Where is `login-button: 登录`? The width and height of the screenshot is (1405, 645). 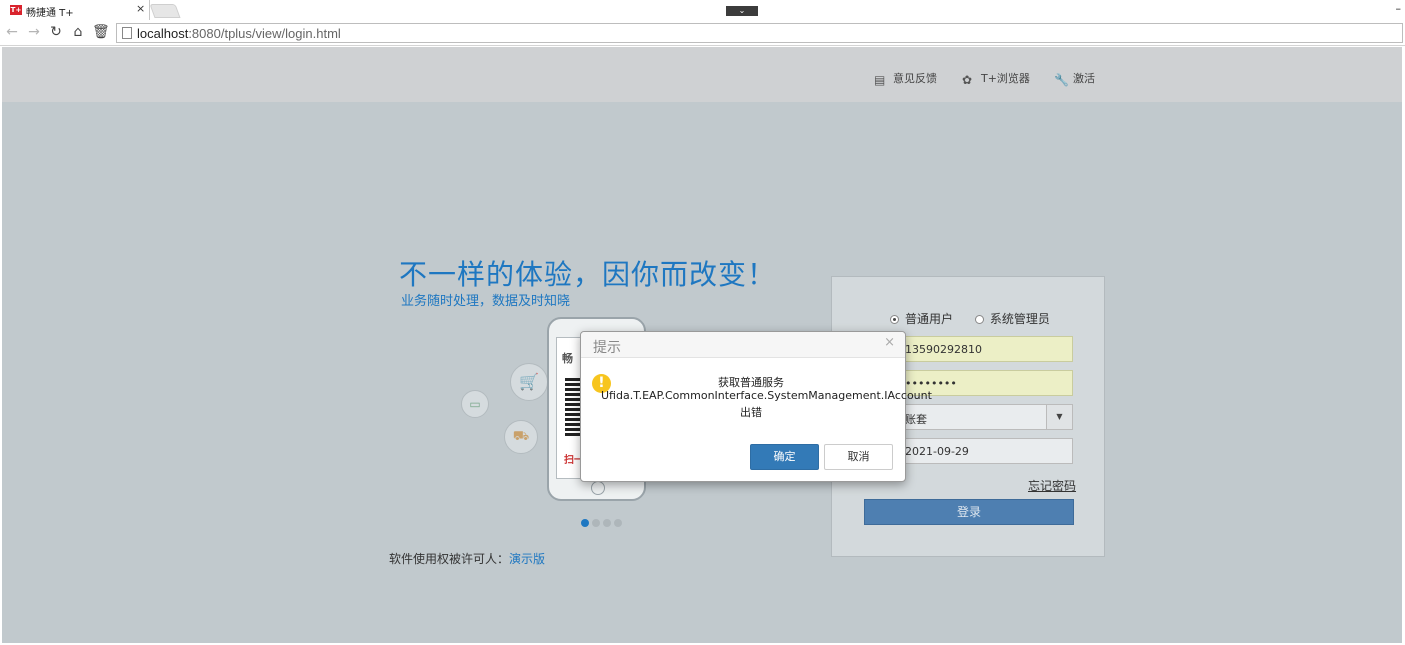
login-button: 登录 is located at coordinates (969, 512).